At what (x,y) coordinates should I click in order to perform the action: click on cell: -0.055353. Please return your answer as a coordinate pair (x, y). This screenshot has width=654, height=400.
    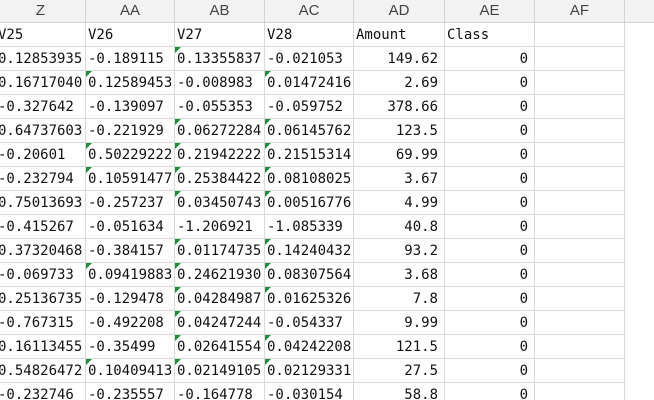
    Looking at the image, I should click on (220, 107).